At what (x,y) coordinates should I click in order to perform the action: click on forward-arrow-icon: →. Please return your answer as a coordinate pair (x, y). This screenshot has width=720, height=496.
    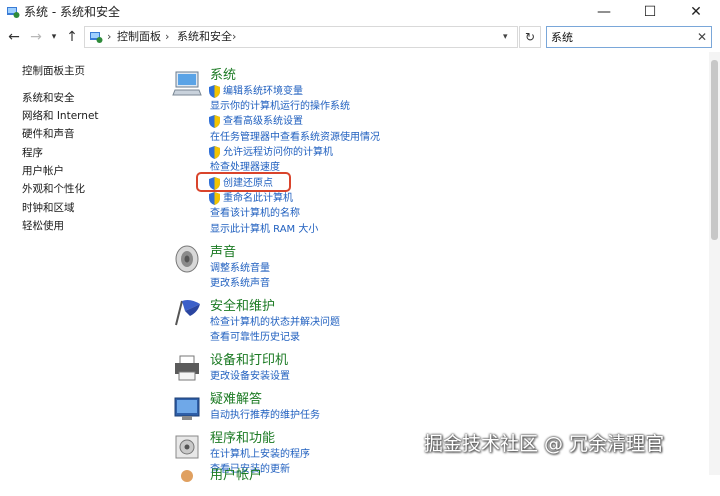
    Looking at the image, I should click on (36, 37).